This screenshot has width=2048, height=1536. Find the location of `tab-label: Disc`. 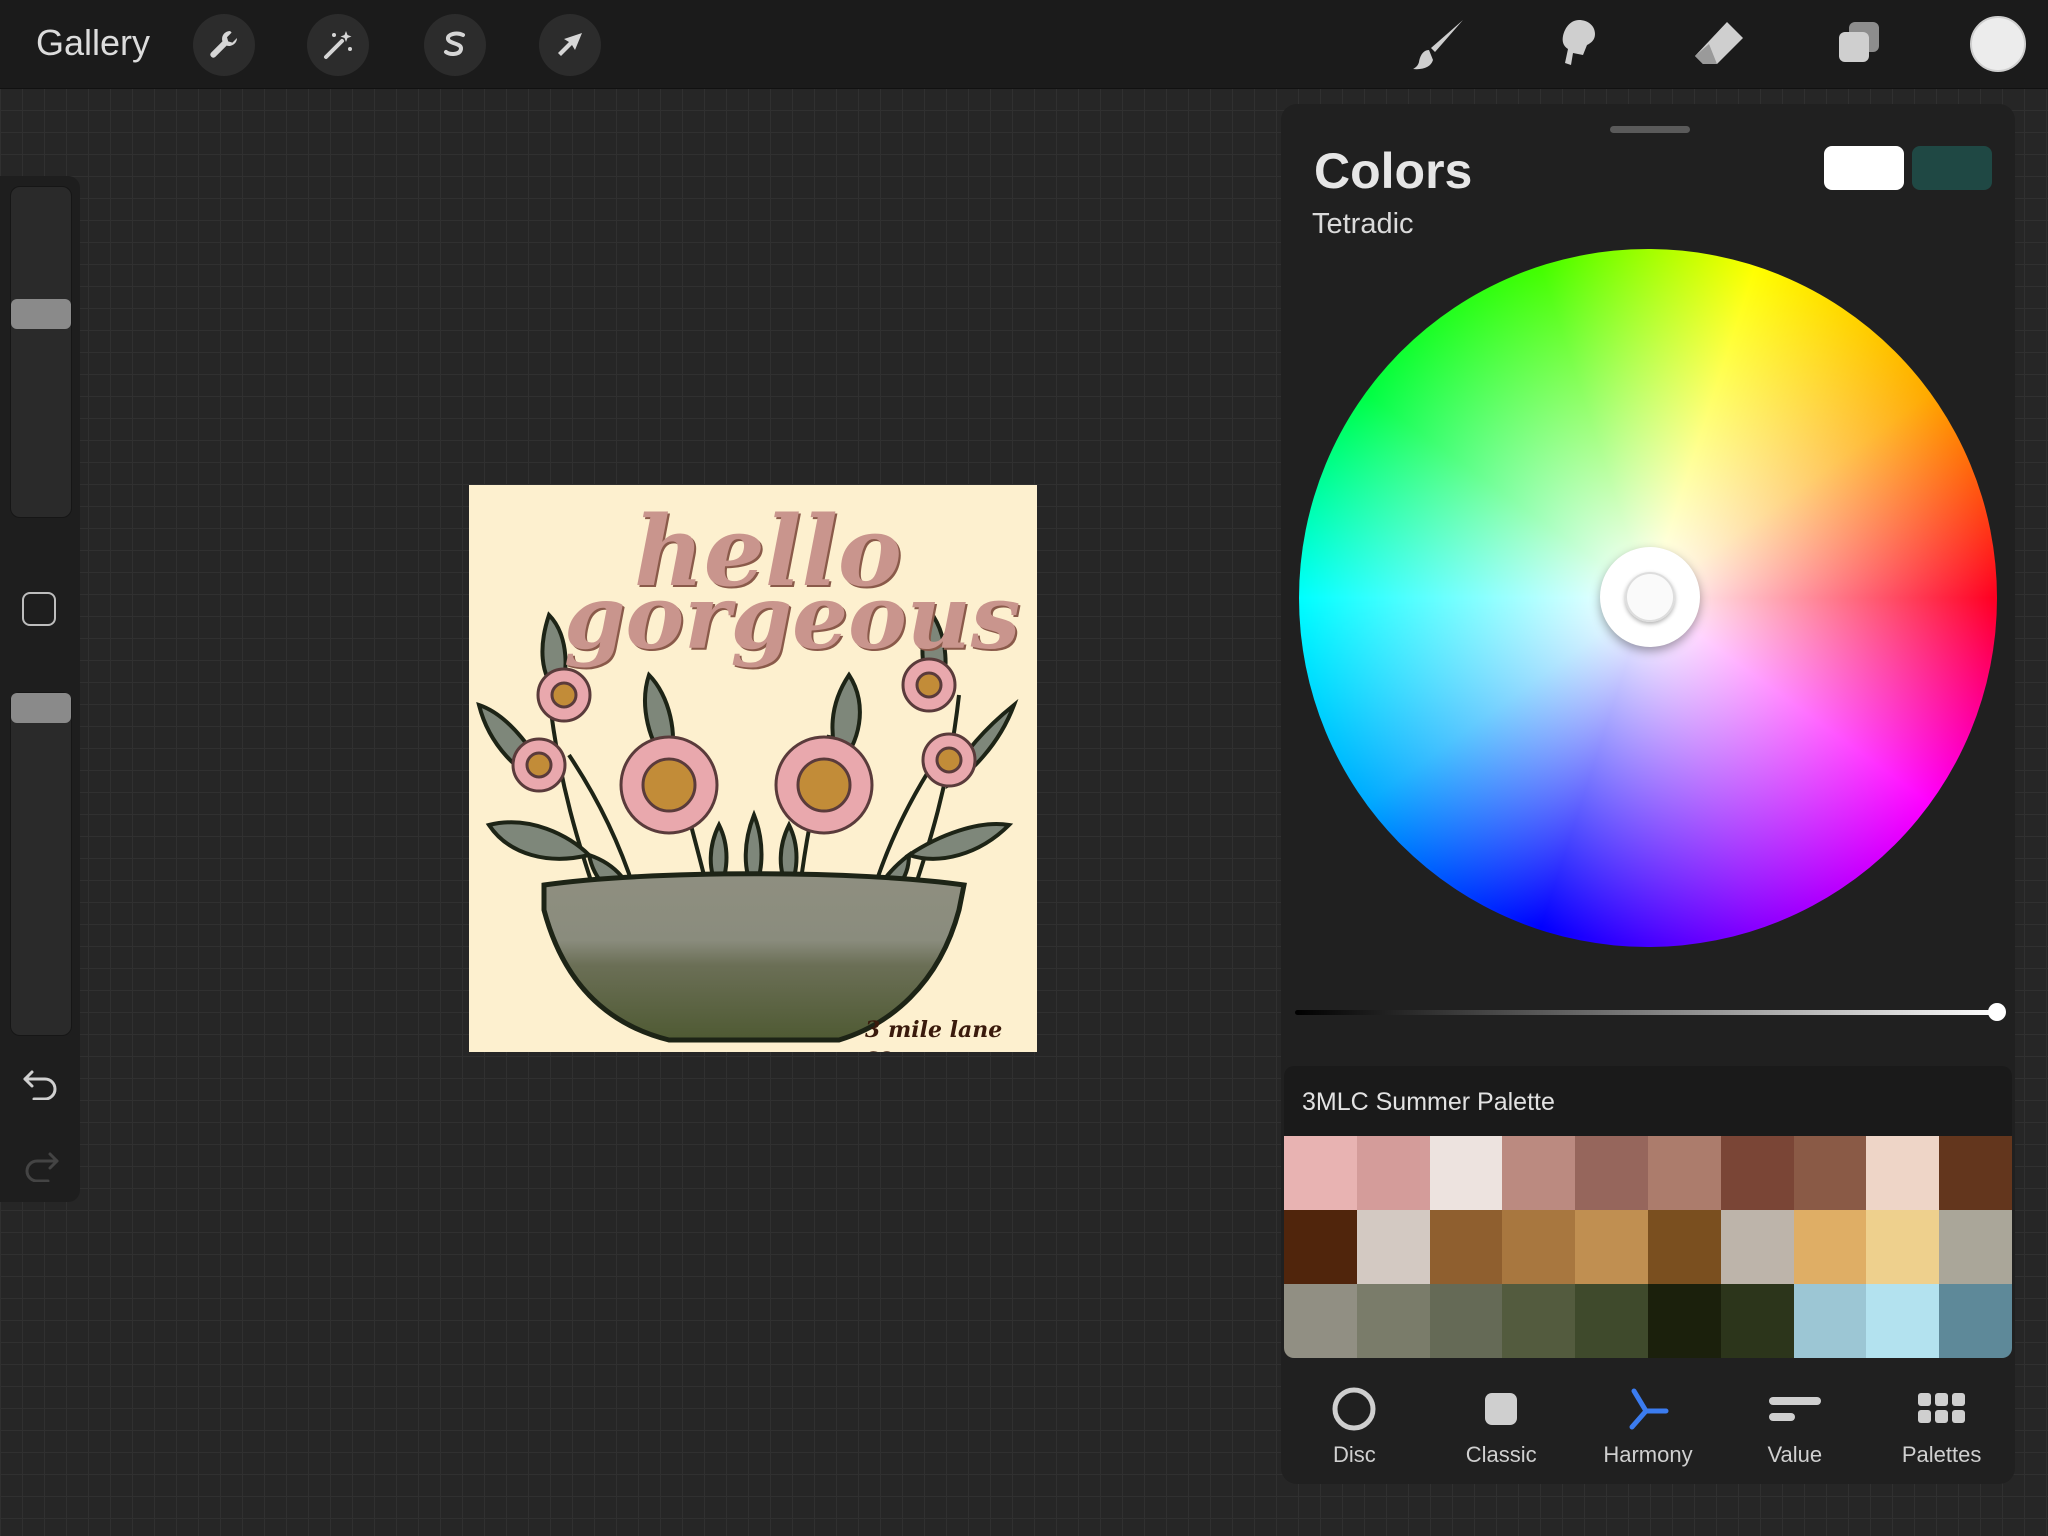

tab-label: Disc is located at coordinates (1354, 1454).